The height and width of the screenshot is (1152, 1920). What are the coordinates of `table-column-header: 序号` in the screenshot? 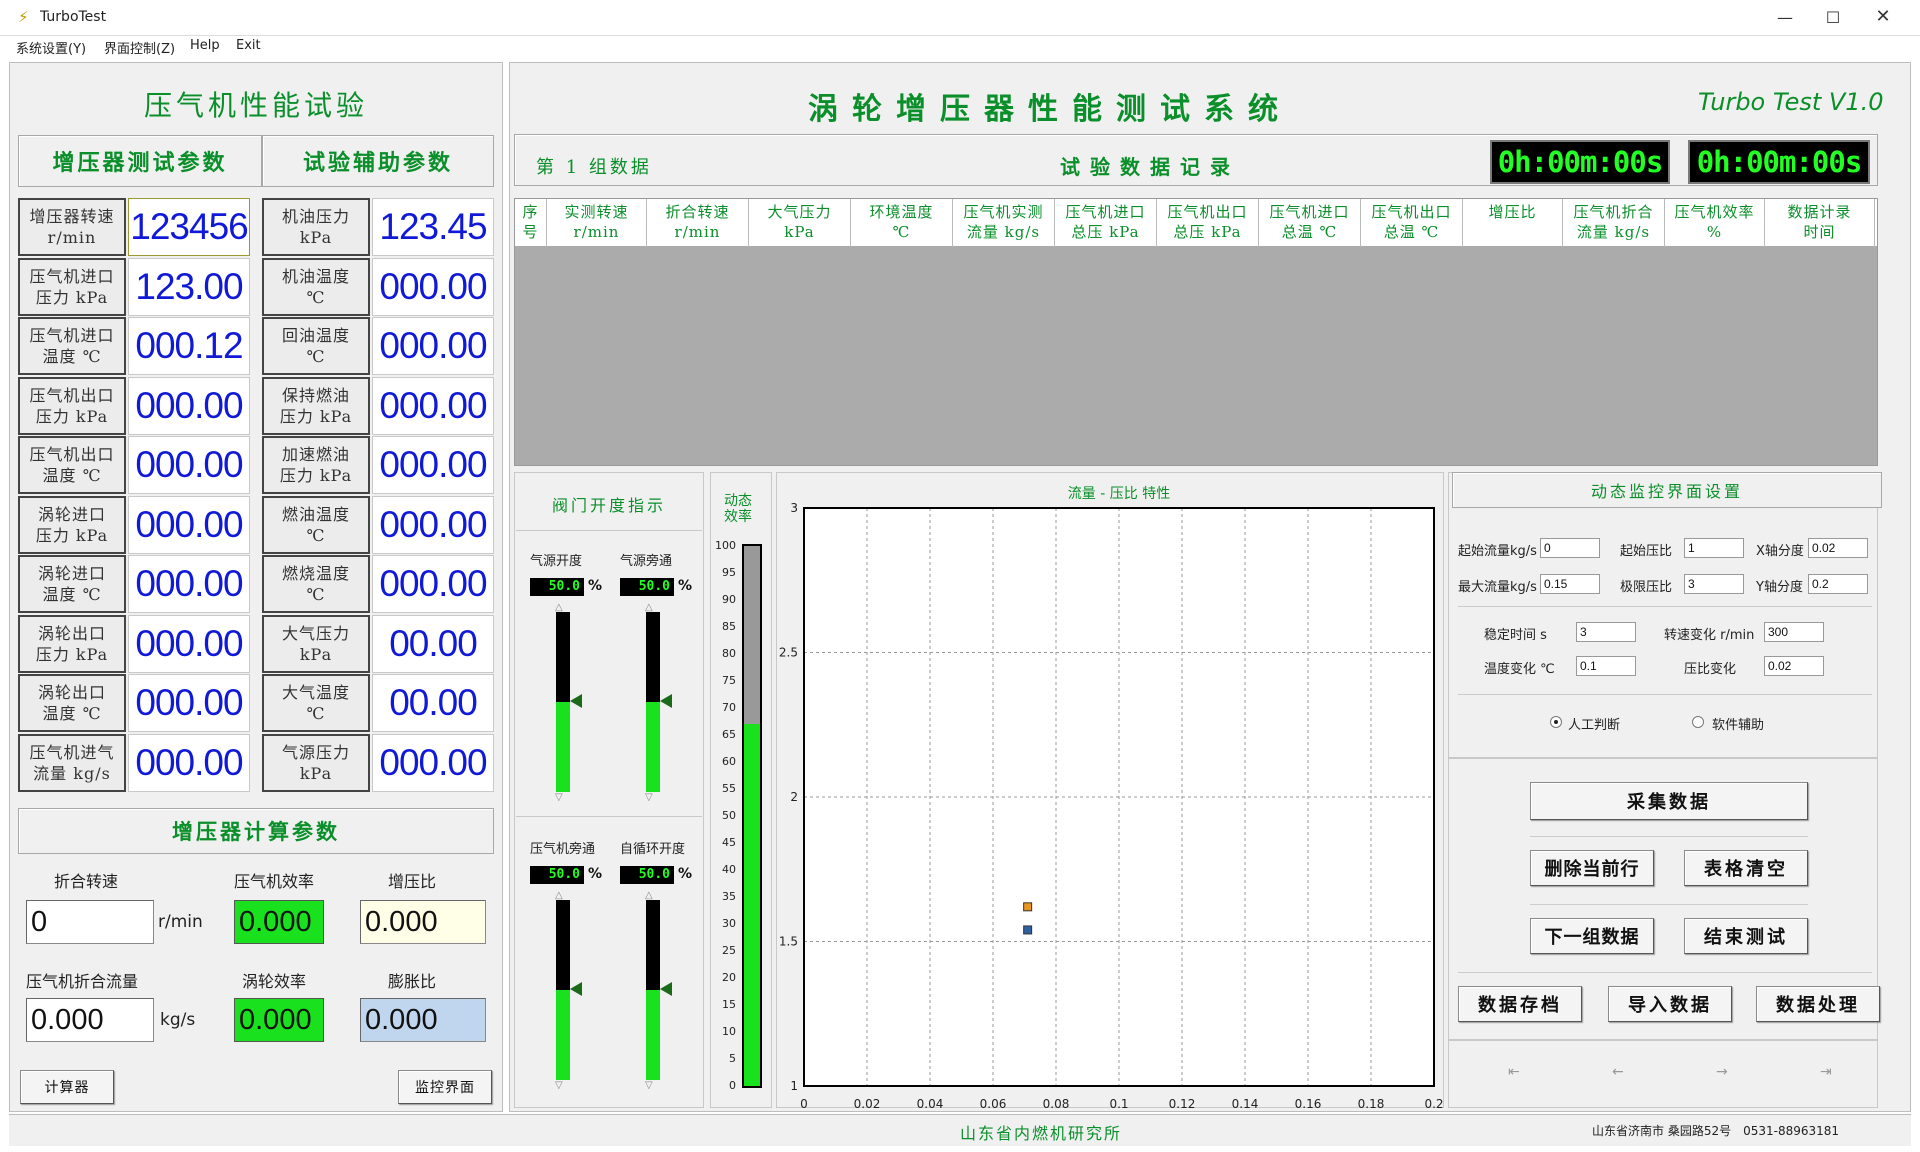 It's located at (531, 223).